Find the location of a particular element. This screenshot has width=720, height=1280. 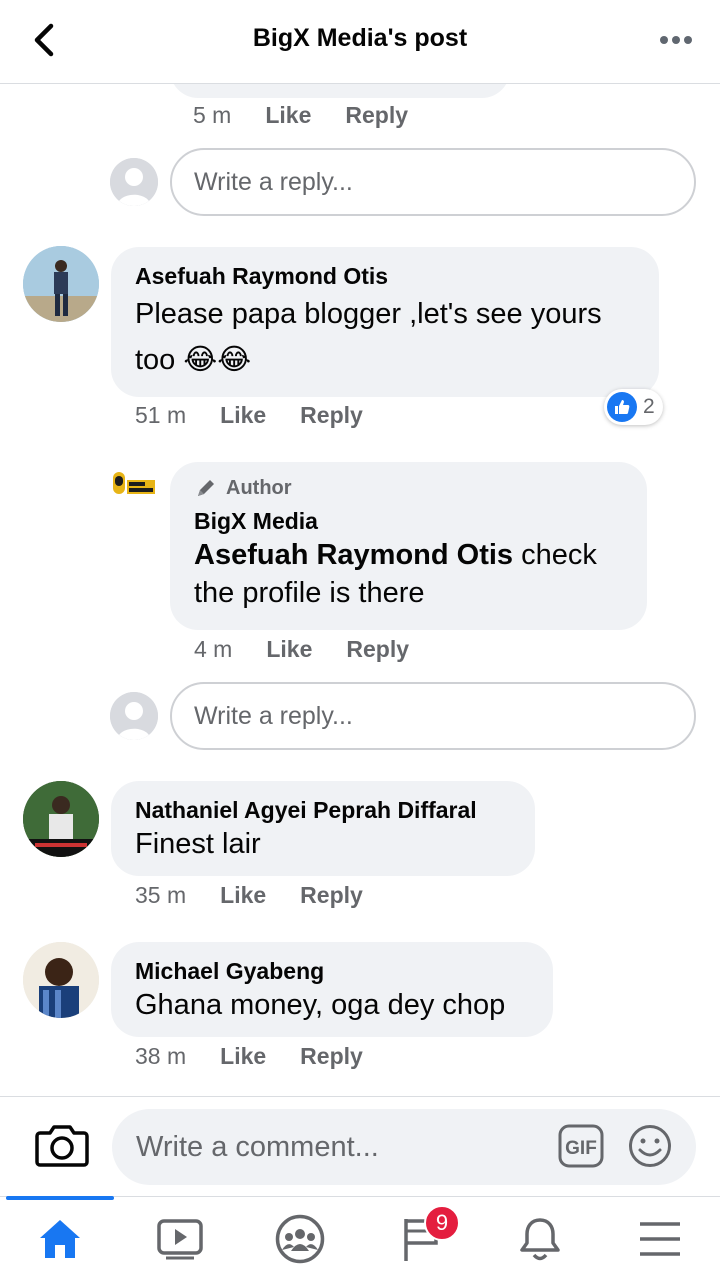

previous-comment-bubble is located at coordinates (340, 91).